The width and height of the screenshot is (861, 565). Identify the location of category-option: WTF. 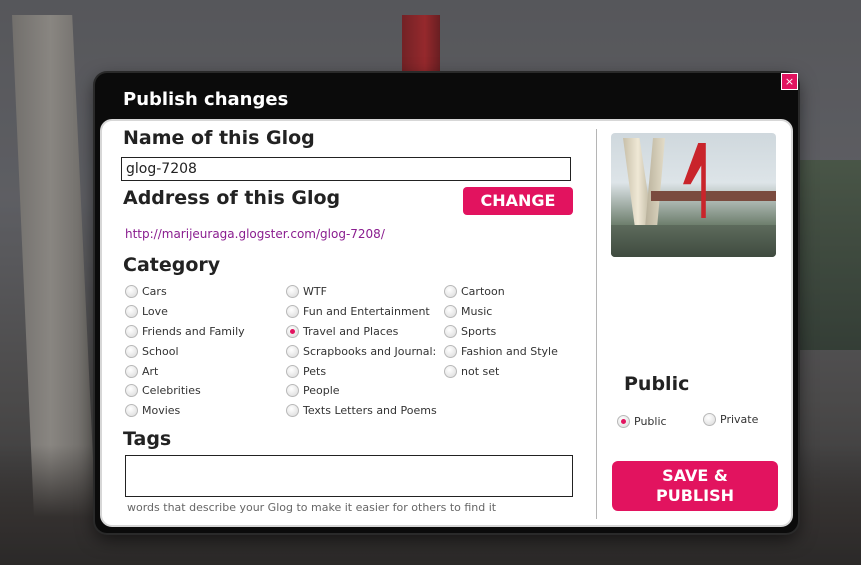
(364, 292).